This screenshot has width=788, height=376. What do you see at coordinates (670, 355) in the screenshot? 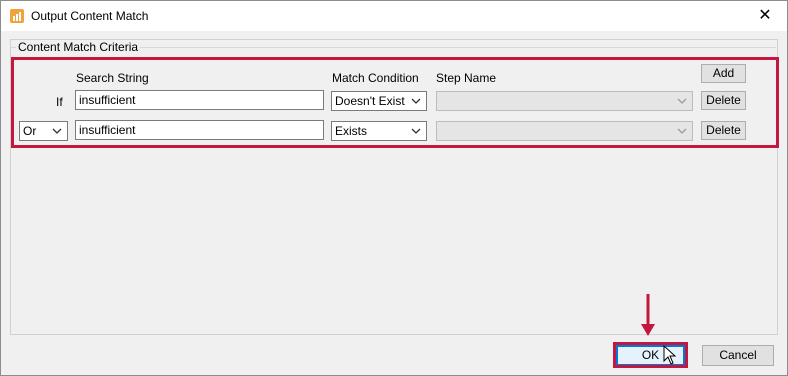
I see `mouse-pointer-icon` at bounding box center [670, 355].